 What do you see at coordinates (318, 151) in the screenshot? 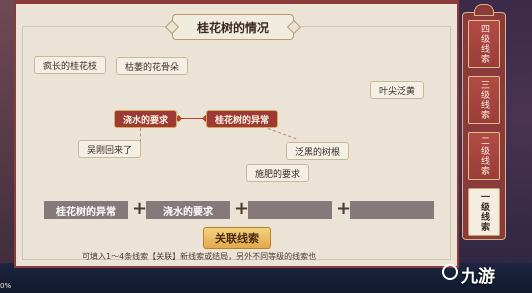
I see `clue-tag: 泛黑的树根` at bounding box center [318, 151].